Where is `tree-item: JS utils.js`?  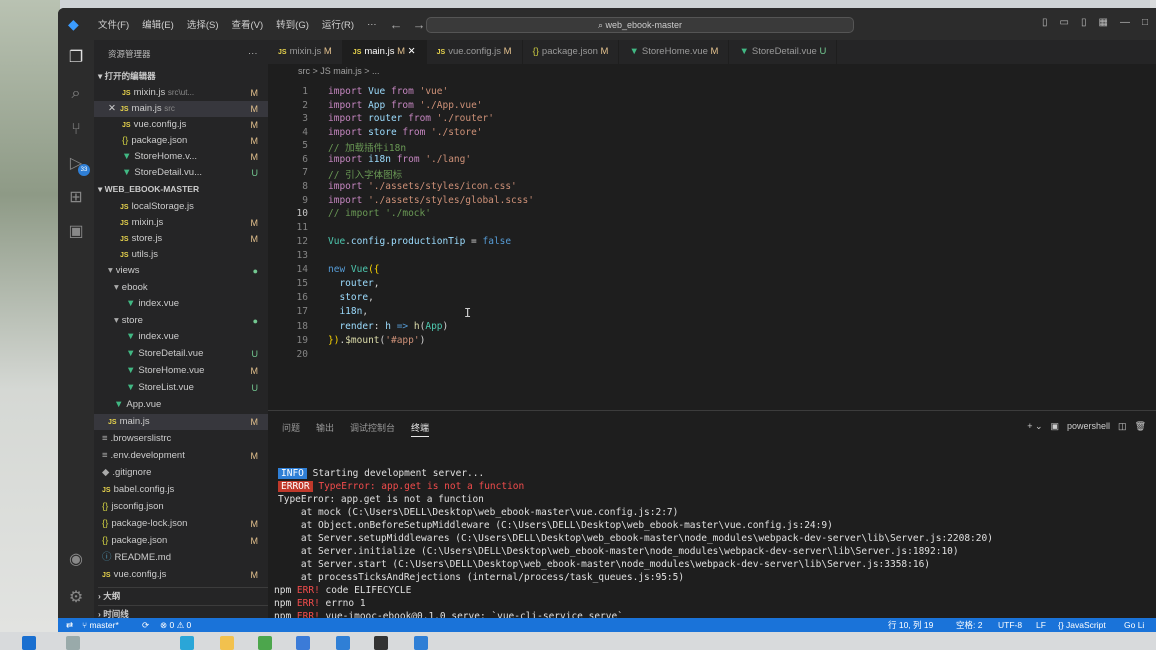 tree-item: JS utils.js is located at coordinates (181, 255).